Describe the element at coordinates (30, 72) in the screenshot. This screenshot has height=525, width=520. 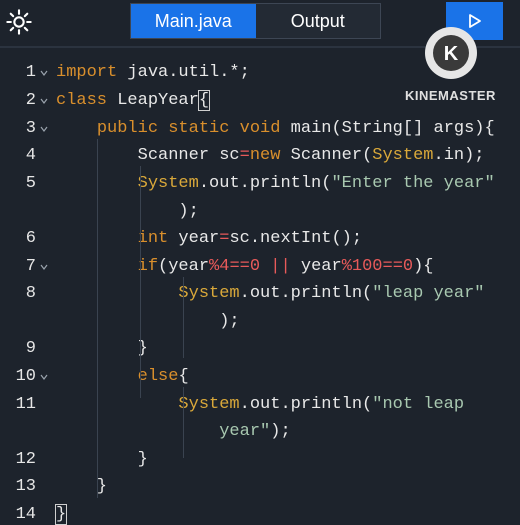
I see `line-number: 1` at that location.